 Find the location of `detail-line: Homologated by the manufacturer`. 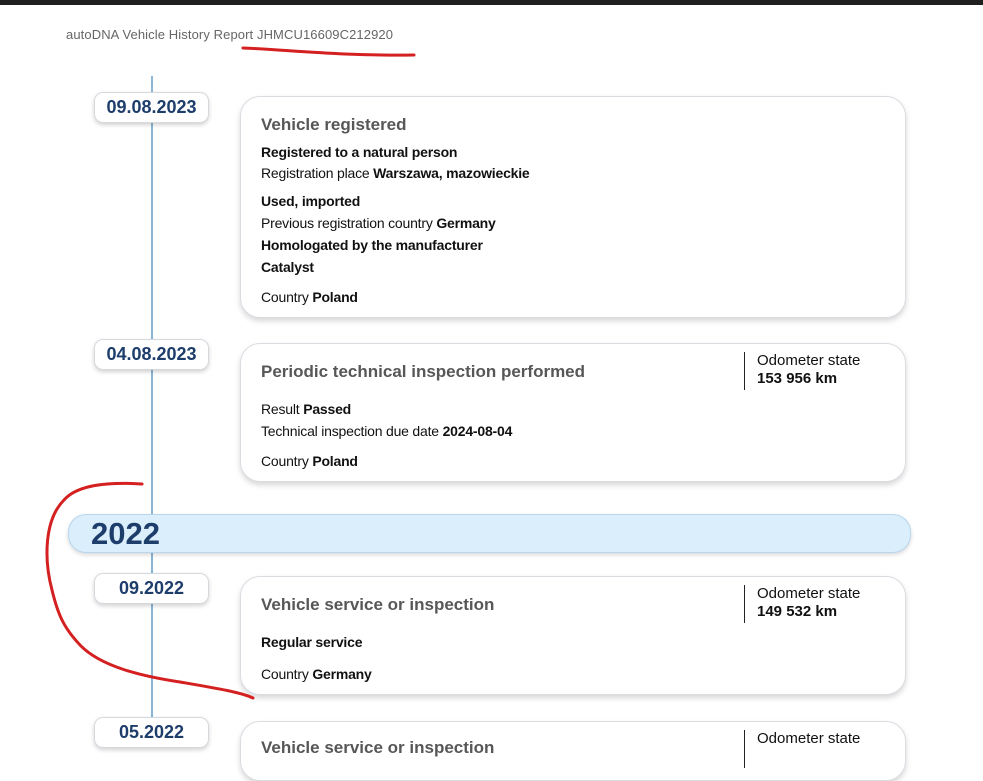

detail-line: Homologated by the manufacturer is located at coordinates (372, 245).